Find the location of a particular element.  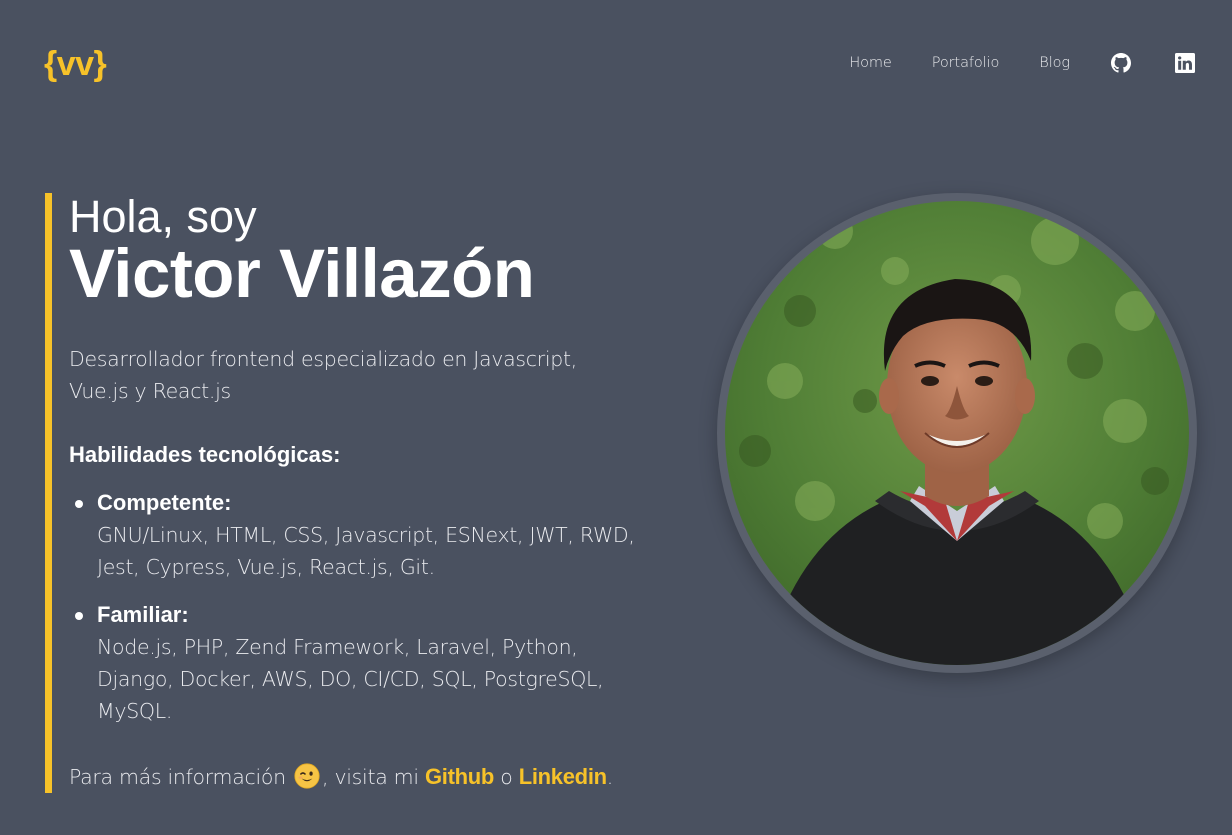

more-info-prefix: Para más información is located at coordinates (177, 777).